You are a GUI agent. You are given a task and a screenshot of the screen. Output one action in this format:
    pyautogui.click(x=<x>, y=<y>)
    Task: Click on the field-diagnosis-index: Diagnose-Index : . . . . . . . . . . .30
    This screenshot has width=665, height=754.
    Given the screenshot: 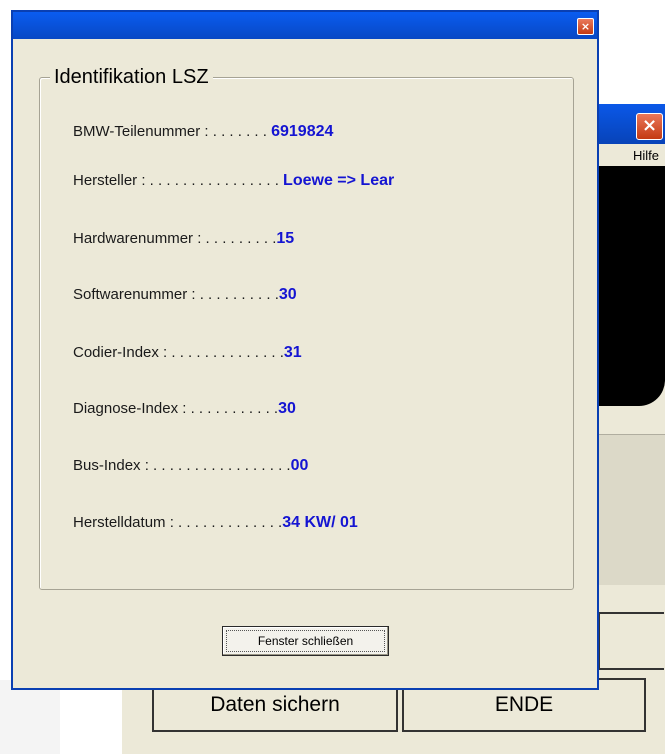 What is the action you would take?
    pyautogui.click(x=184, y=409)
    